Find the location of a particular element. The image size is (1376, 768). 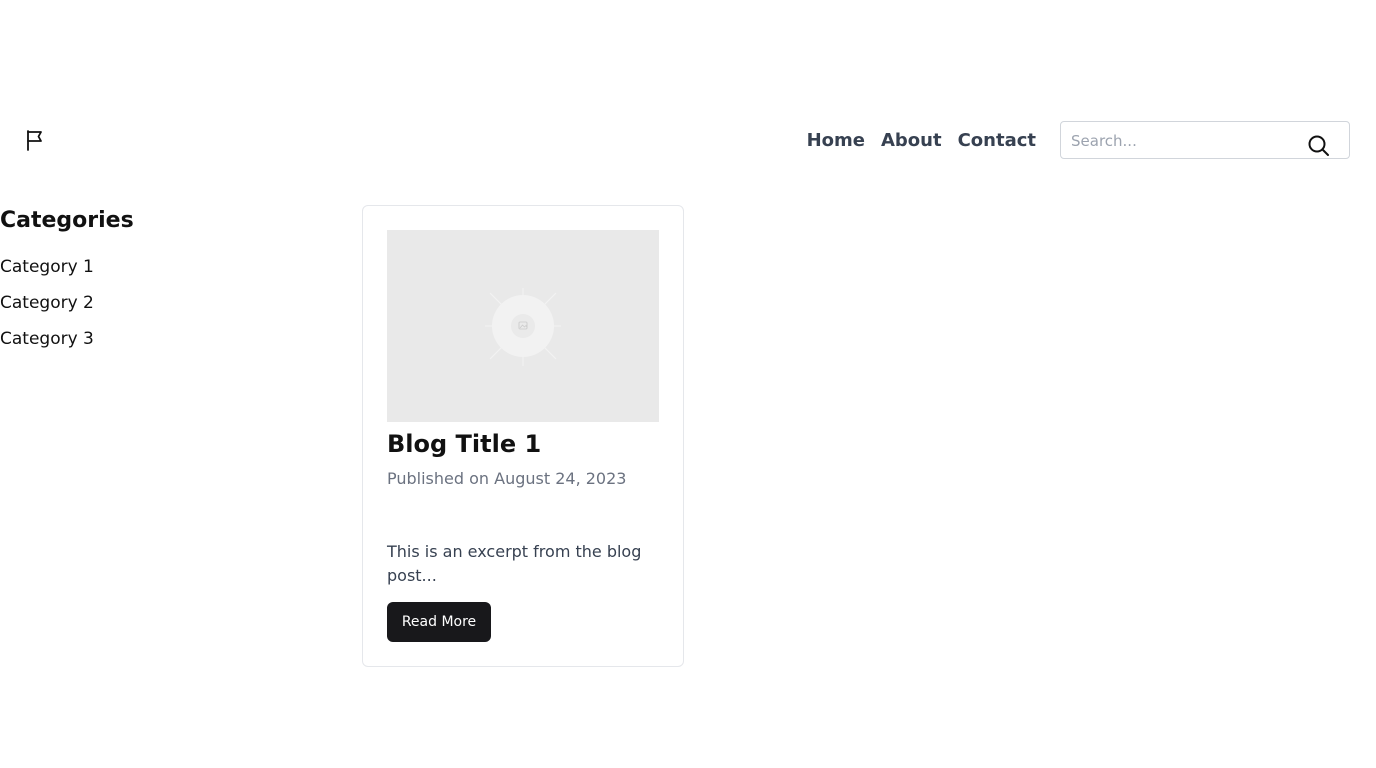

nav-contact: Contact is located at coordinates (997, 140).